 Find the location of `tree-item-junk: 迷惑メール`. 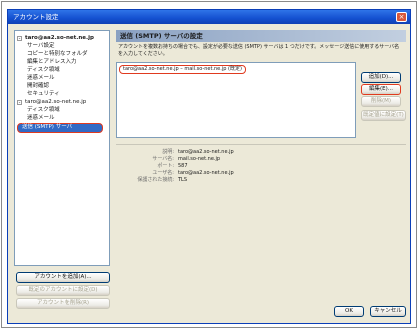

tree-item-junk: 迷惑メール is located at coordinates (41, 78).